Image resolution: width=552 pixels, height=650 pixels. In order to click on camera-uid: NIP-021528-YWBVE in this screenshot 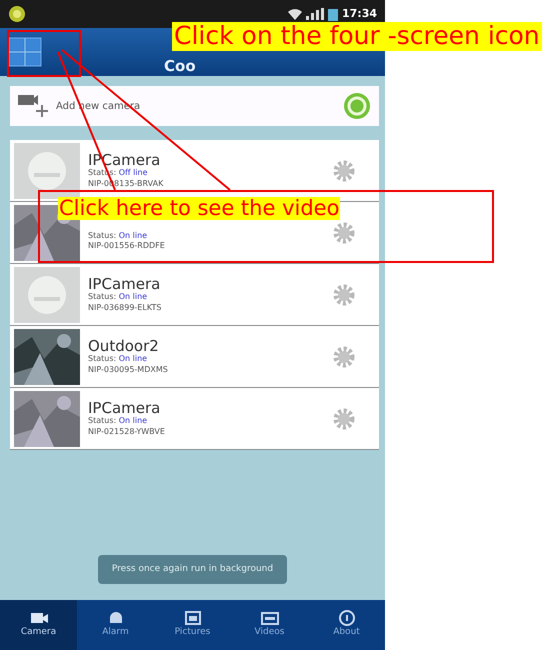, I will do `click(127, 432)`.